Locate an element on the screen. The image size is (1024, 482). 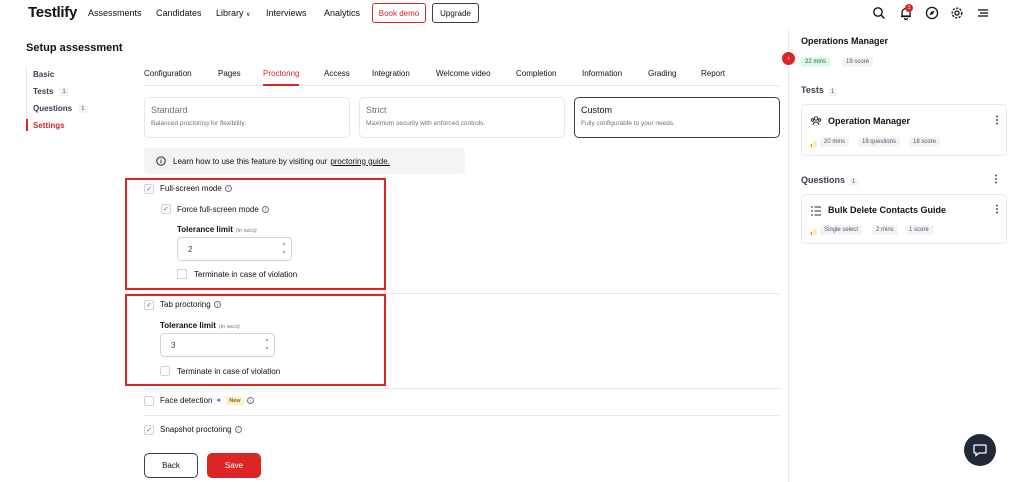
sparkle-icon: ✦ is located at coordinates (219, 400).